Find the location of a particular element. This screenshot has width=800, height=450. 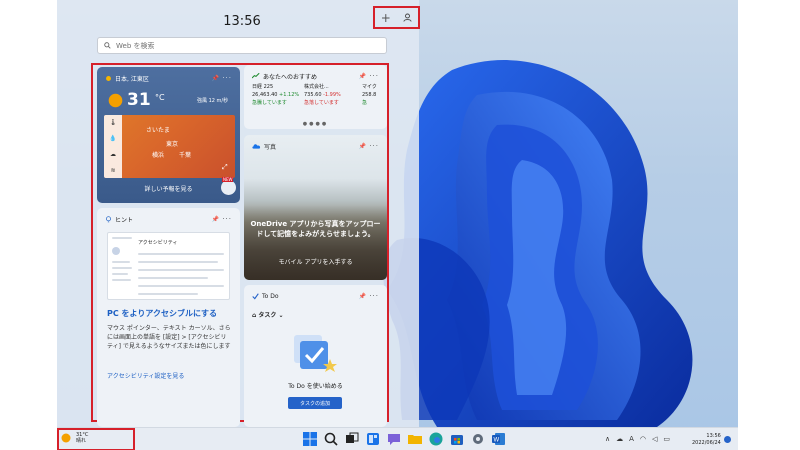

wifi-icon: ◠ is located at coordinates (643, 439).